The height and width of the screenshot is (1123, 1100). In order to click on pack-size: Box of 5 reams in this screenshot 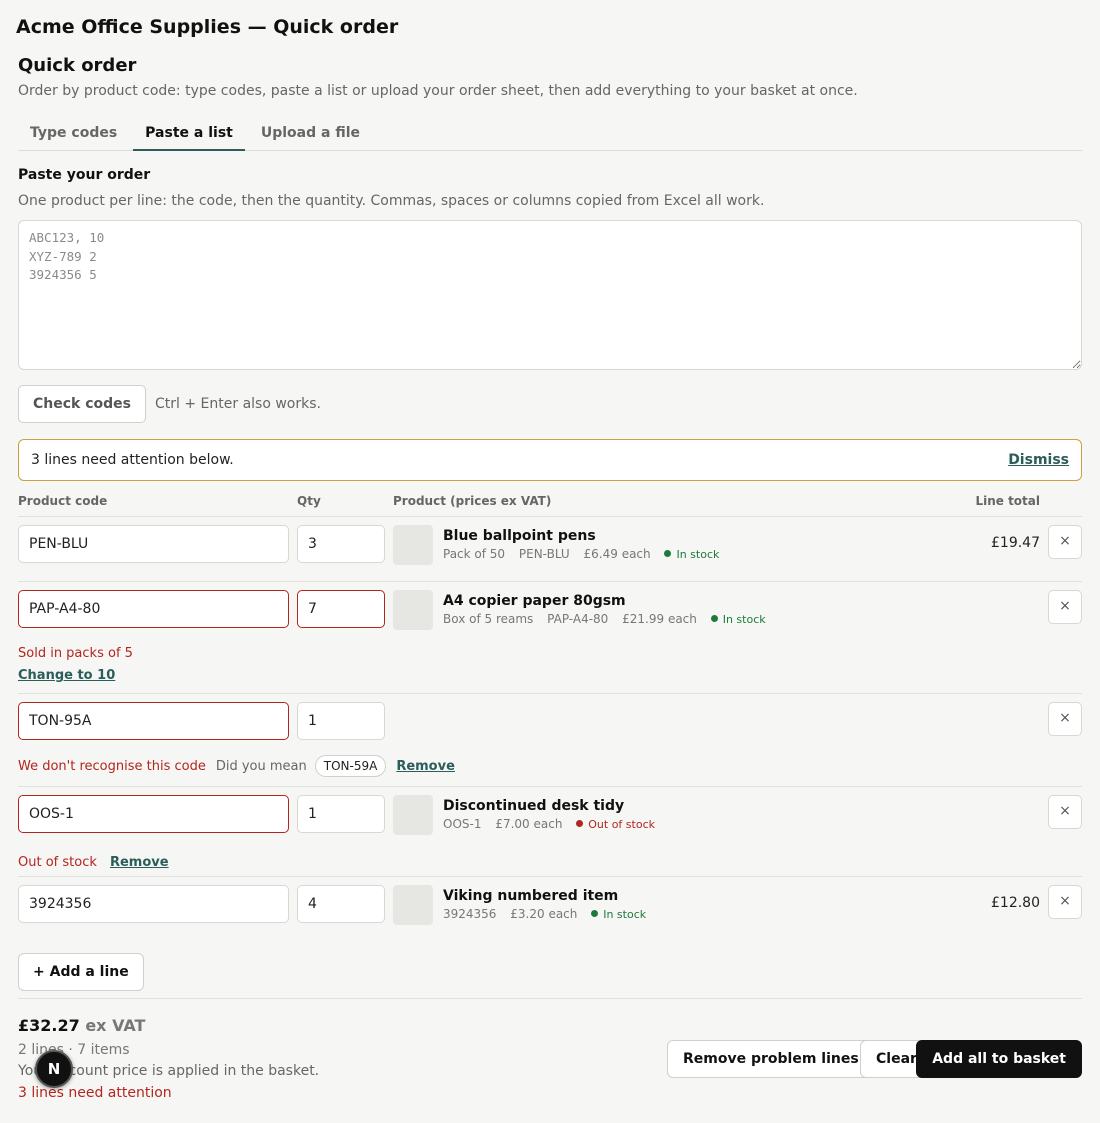, I will do `click(488, 619)`.